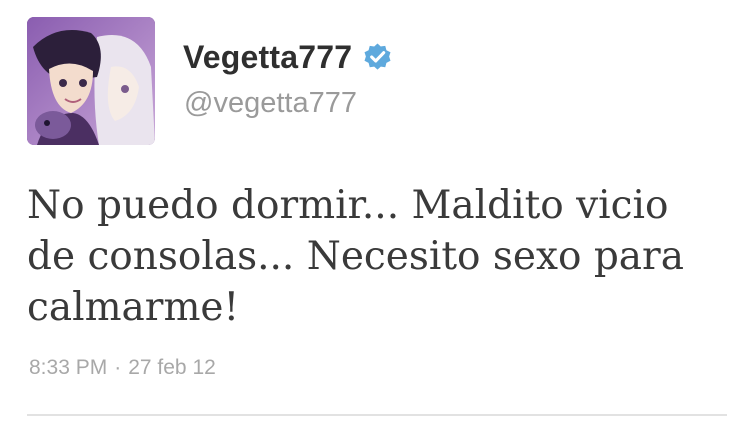  I want to click on anime-character-avatar-icon, so click(91, 81).